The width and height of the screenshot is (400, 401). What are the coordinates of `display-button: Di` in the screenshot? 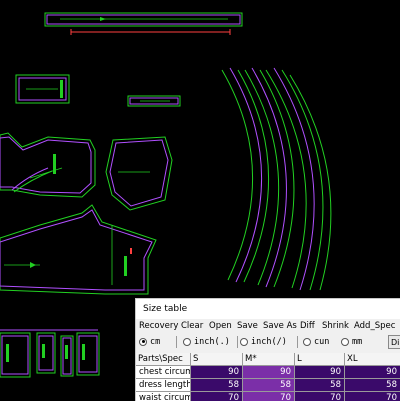 It's located at (394, 342).